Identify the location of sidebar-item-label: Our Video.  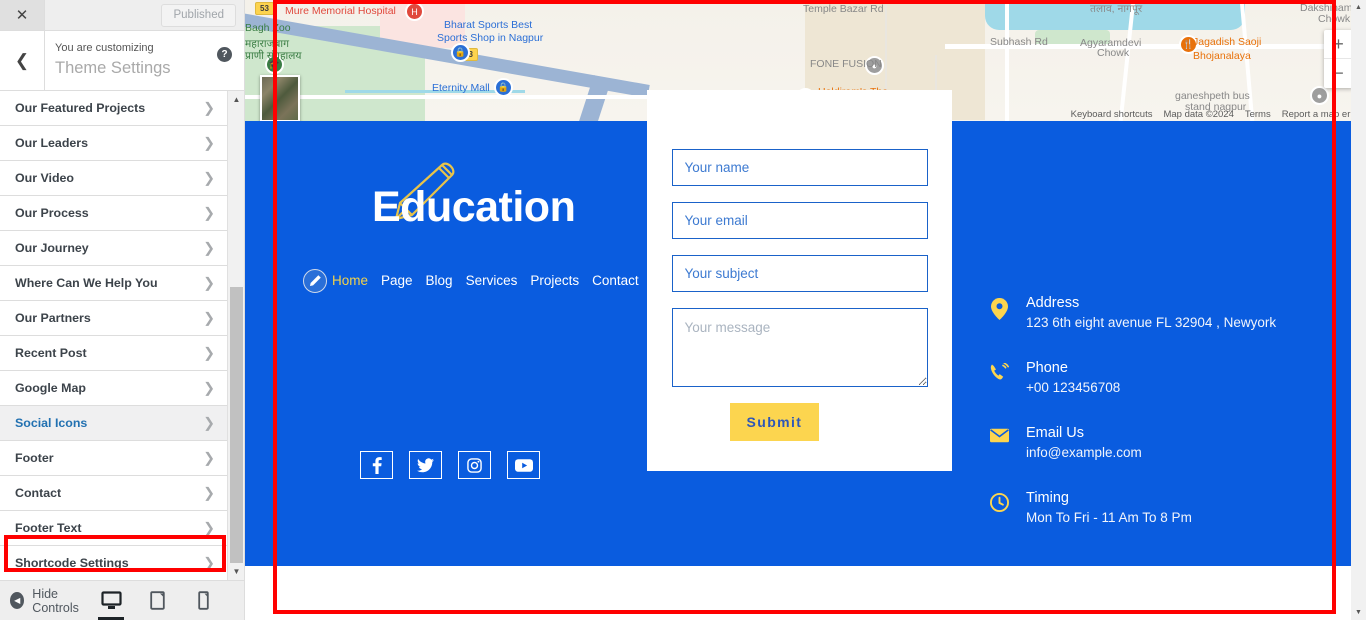
(44, 178).